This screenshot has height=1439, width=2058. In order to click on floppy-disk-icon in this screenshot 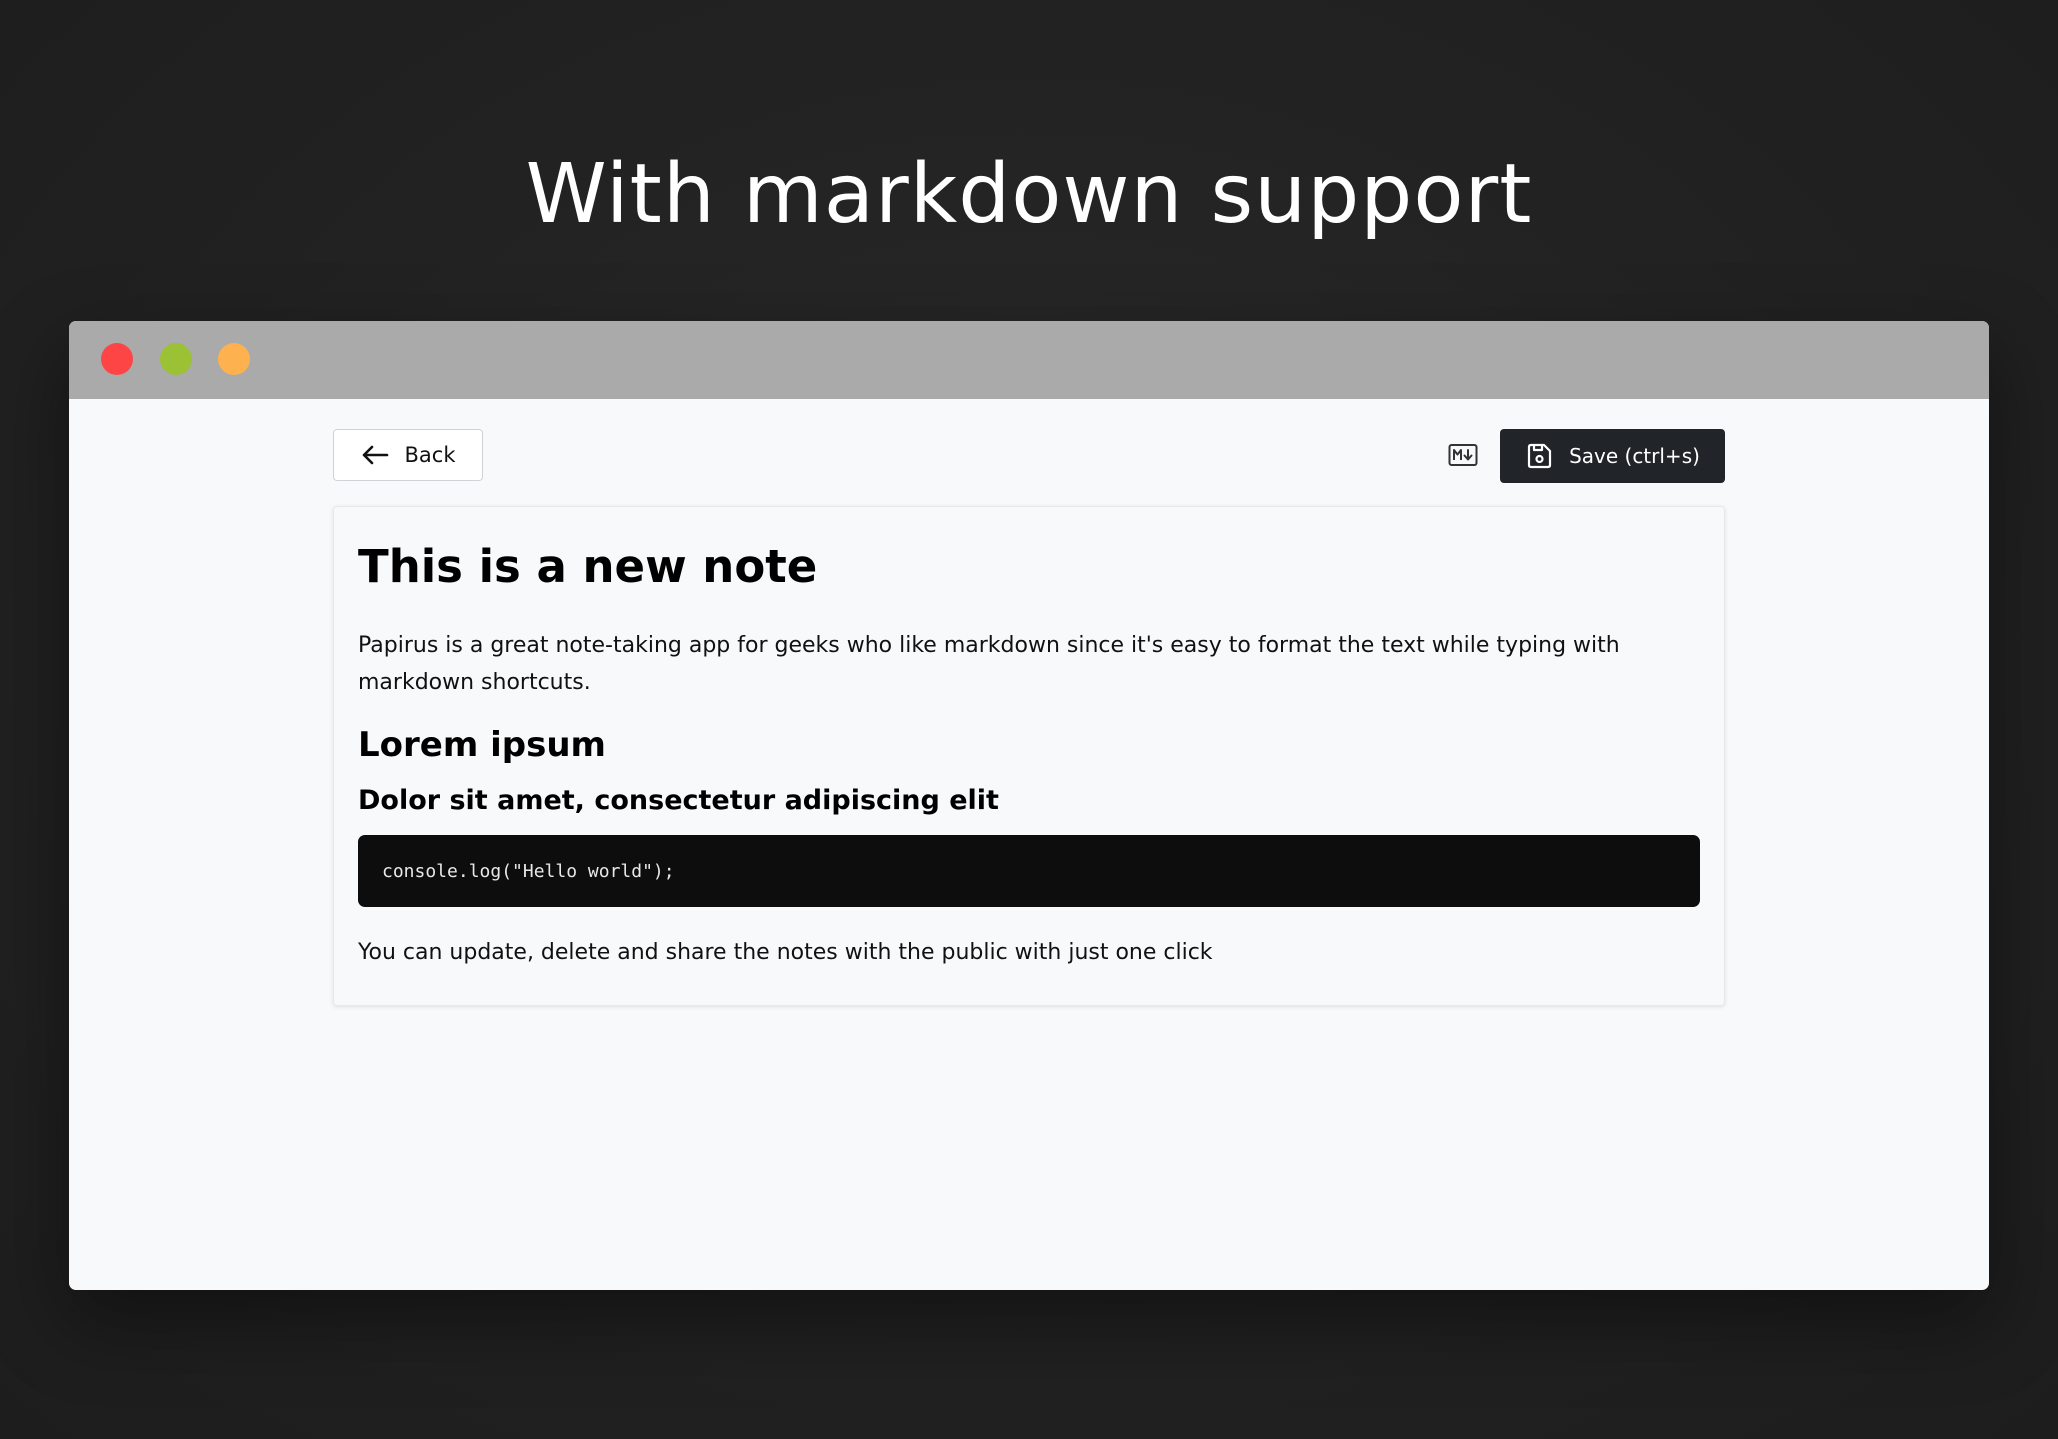, I will do `click(1539, 456)`.